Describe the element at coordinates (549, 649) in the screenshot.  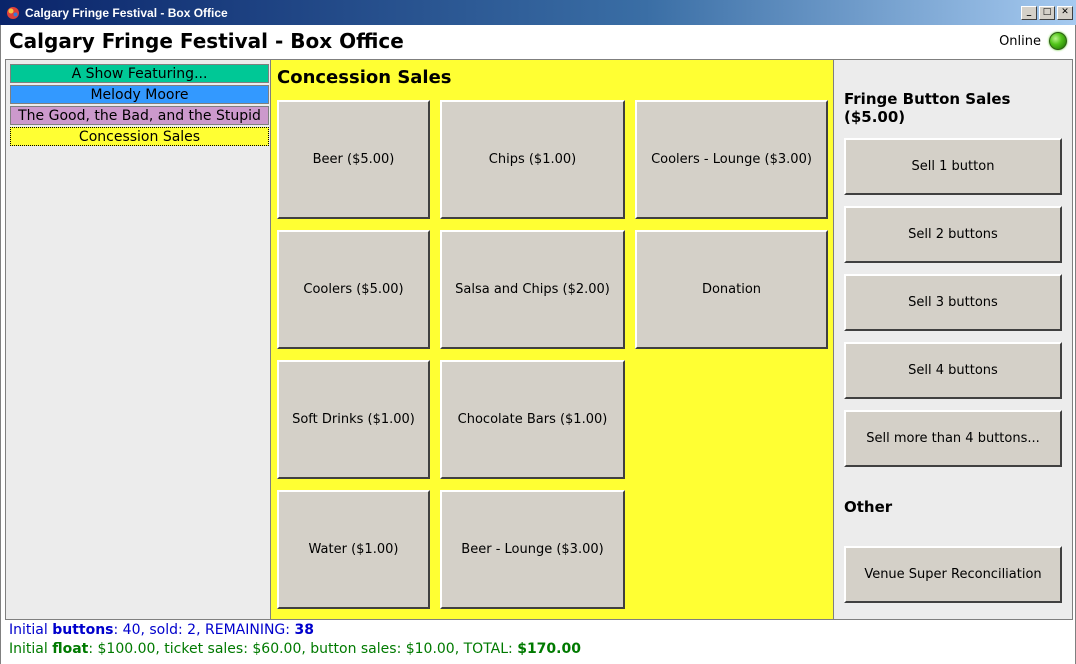
I see `float-total-value: $170.00` at that location.